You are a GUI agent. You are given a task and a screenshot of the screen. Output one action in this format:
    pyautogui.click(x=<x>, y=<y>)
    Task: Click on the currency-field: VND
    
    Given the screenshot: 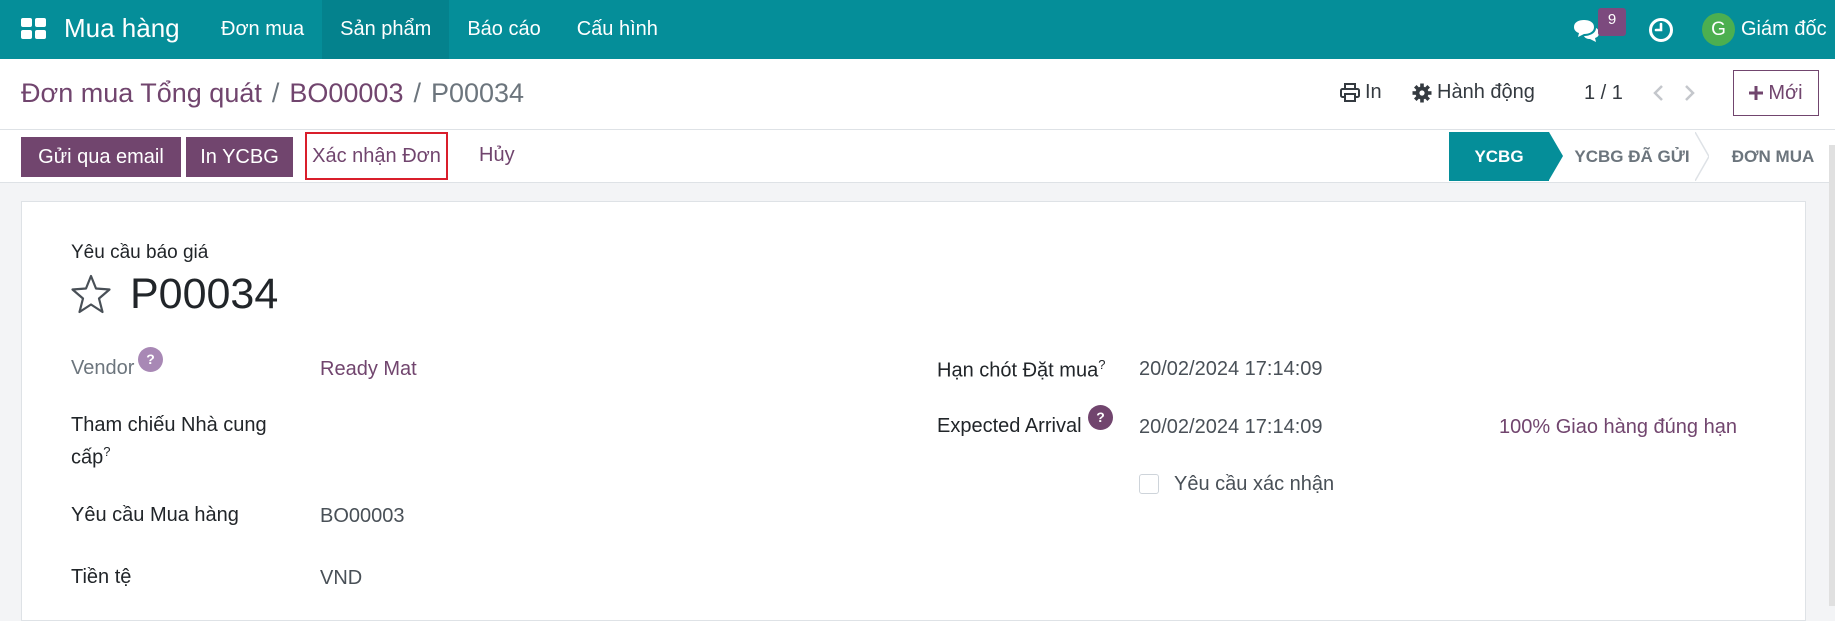 What is the action you would take?
    pyautogui.click(x=341, y=578)
    